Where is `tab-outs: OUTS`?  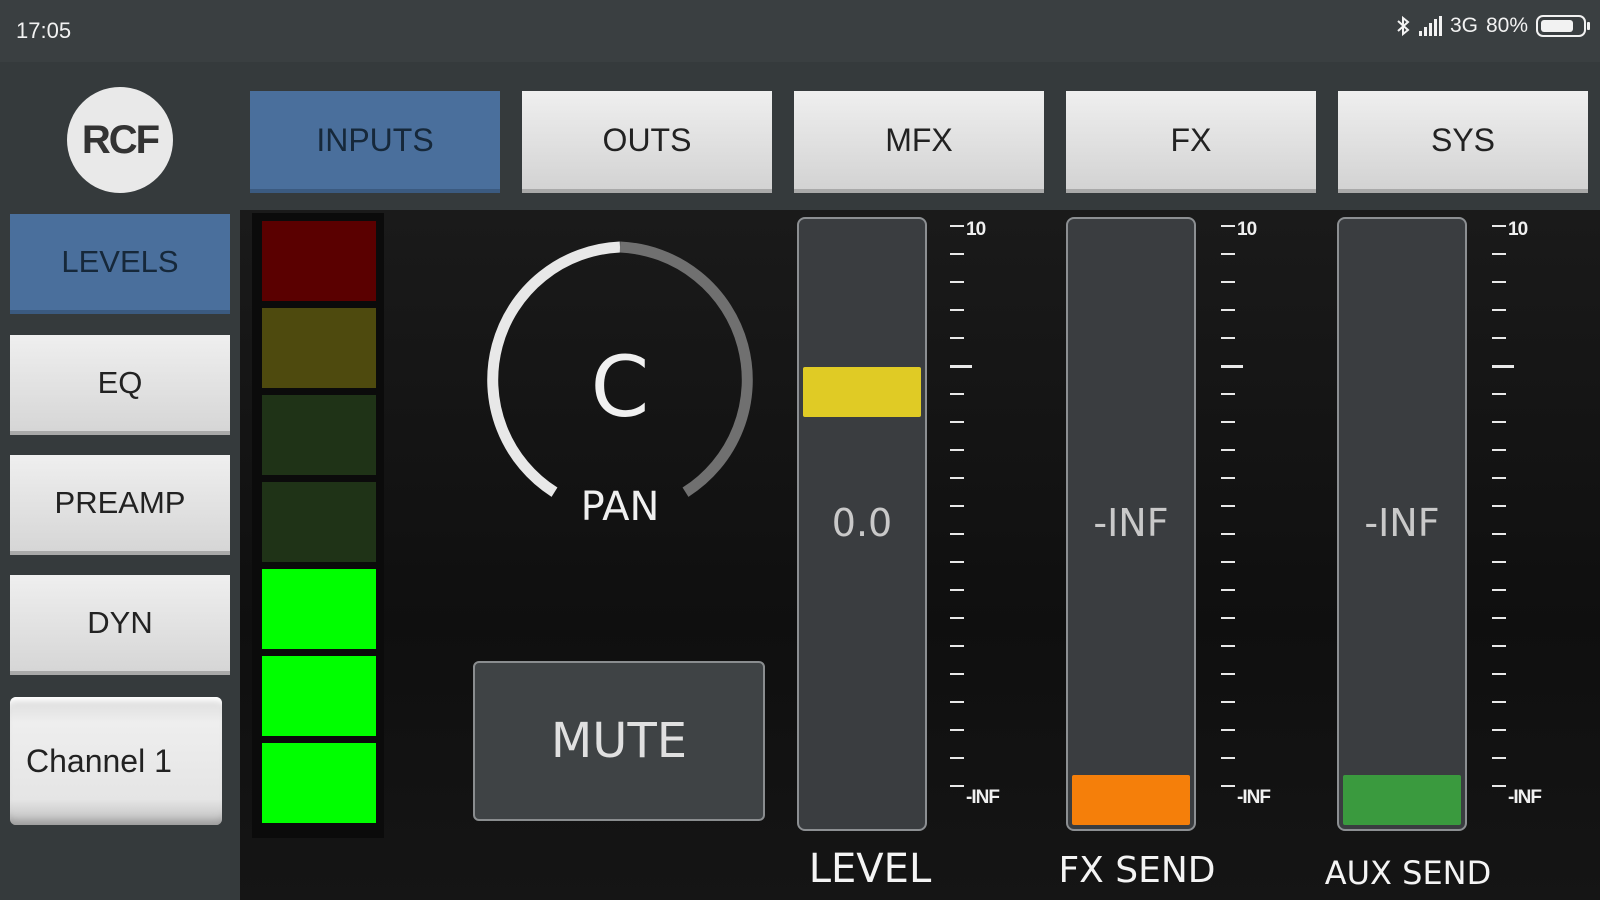
tab-outs: OUTS is located at coordinates (647, 142).